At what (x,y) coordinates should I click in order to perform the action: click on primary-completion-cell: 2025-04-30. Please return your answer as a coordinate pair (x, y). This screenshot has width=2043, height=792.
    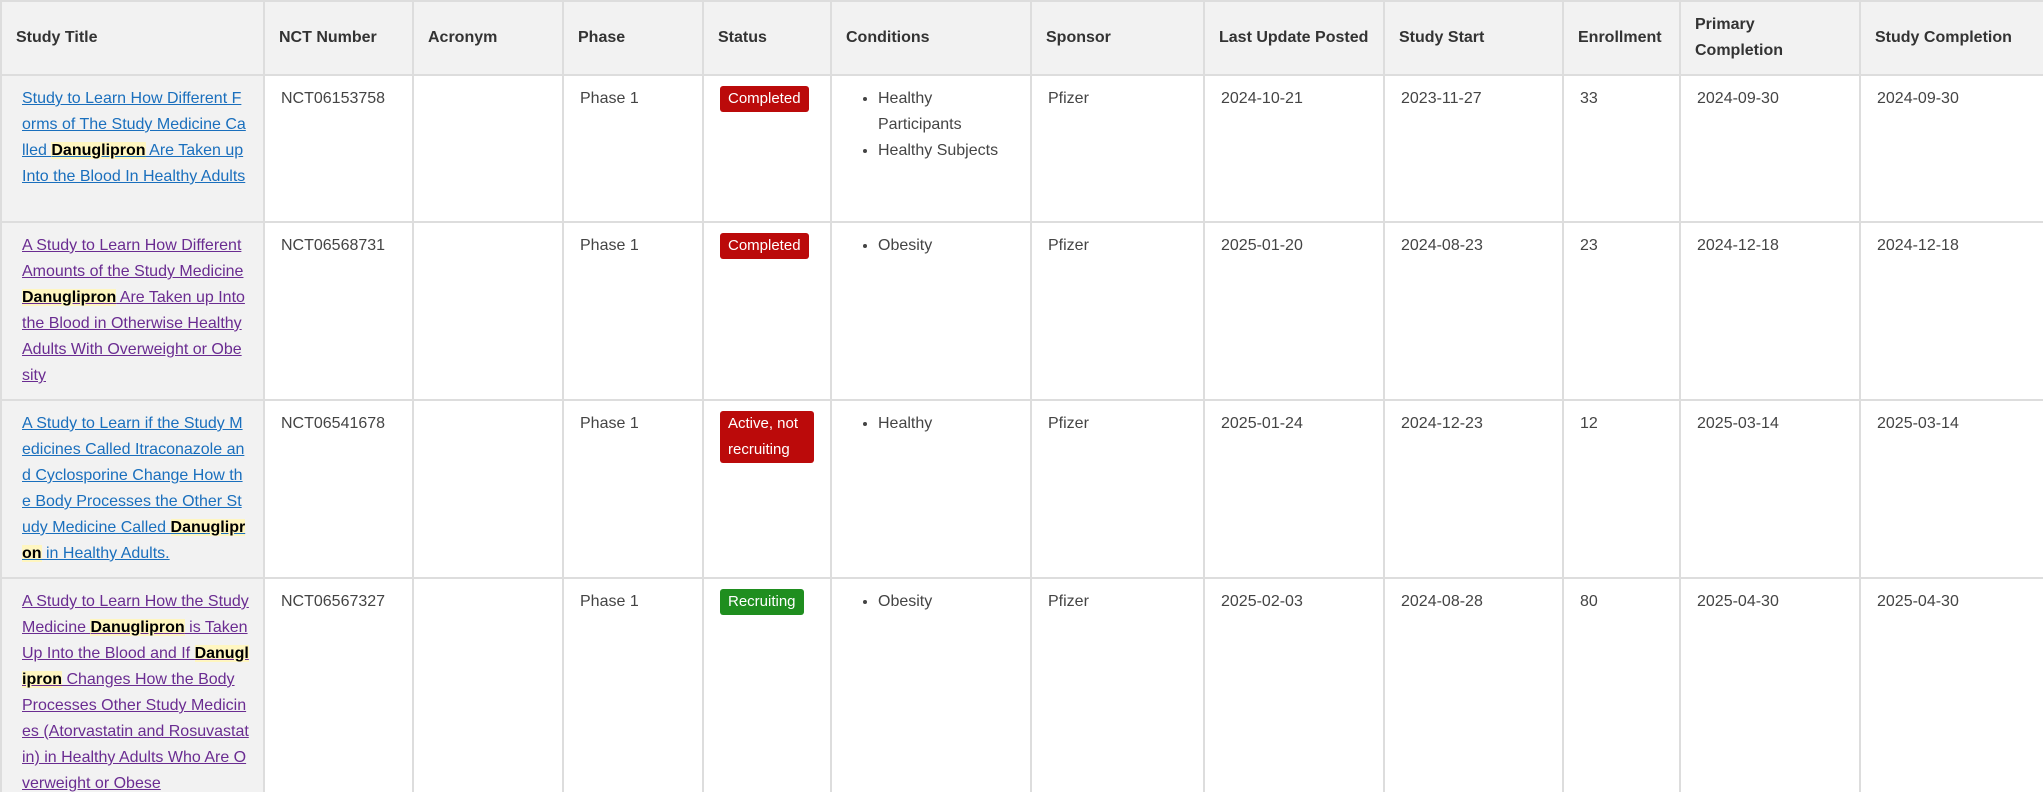
    Looking at the image, I should click on (1770, 684).